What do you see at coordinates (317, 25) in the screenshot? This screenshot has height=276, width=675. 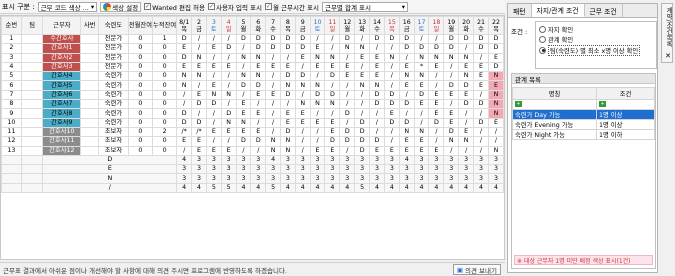 I see `day-column-header: 10 토` at bounding box center [317, 25].